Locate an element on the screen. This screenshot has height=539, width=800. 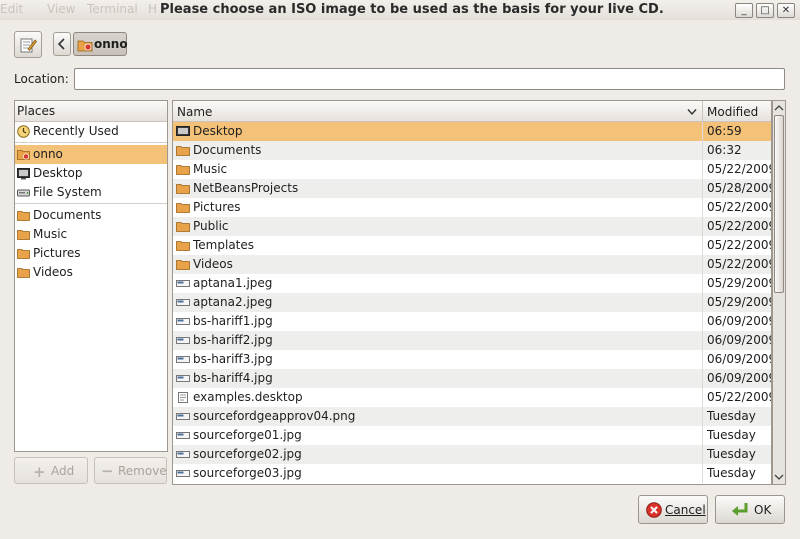
place-onno: onno is located at coordinates (91, 154).